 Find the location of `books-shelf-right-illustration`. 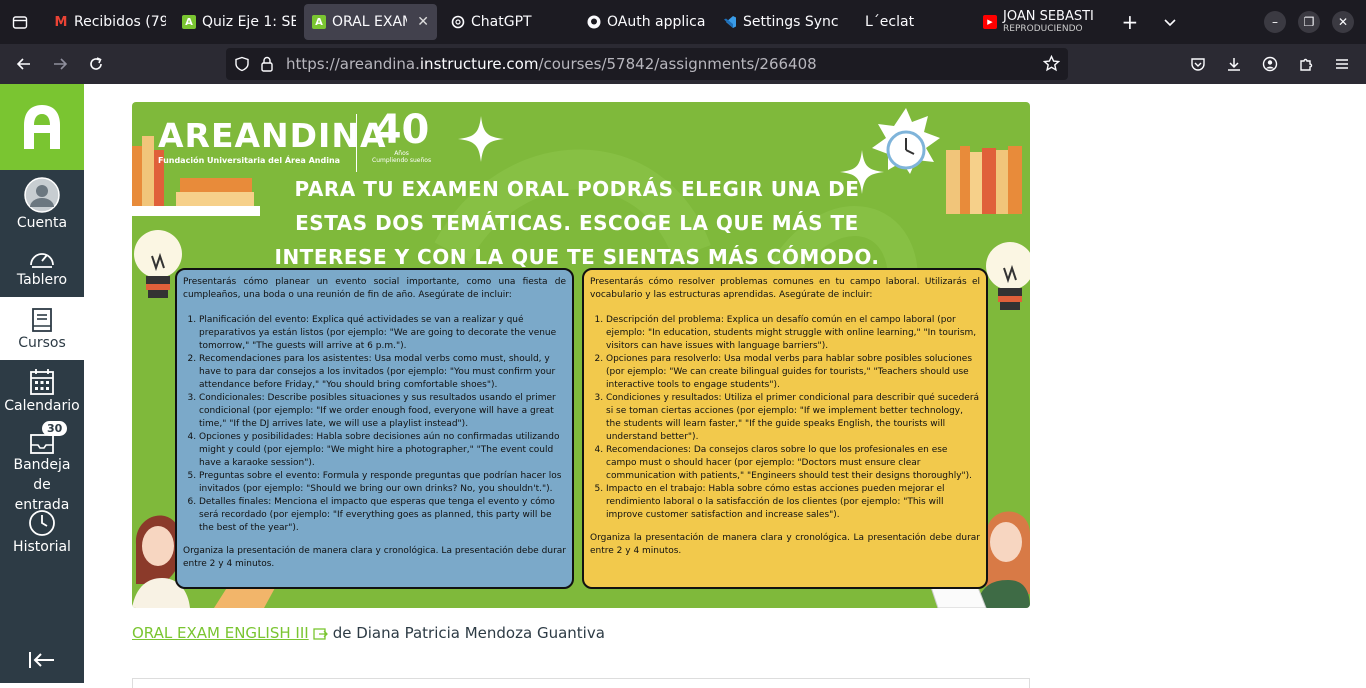

books-shelf-right-illustration is located at coordinates (984, 180).